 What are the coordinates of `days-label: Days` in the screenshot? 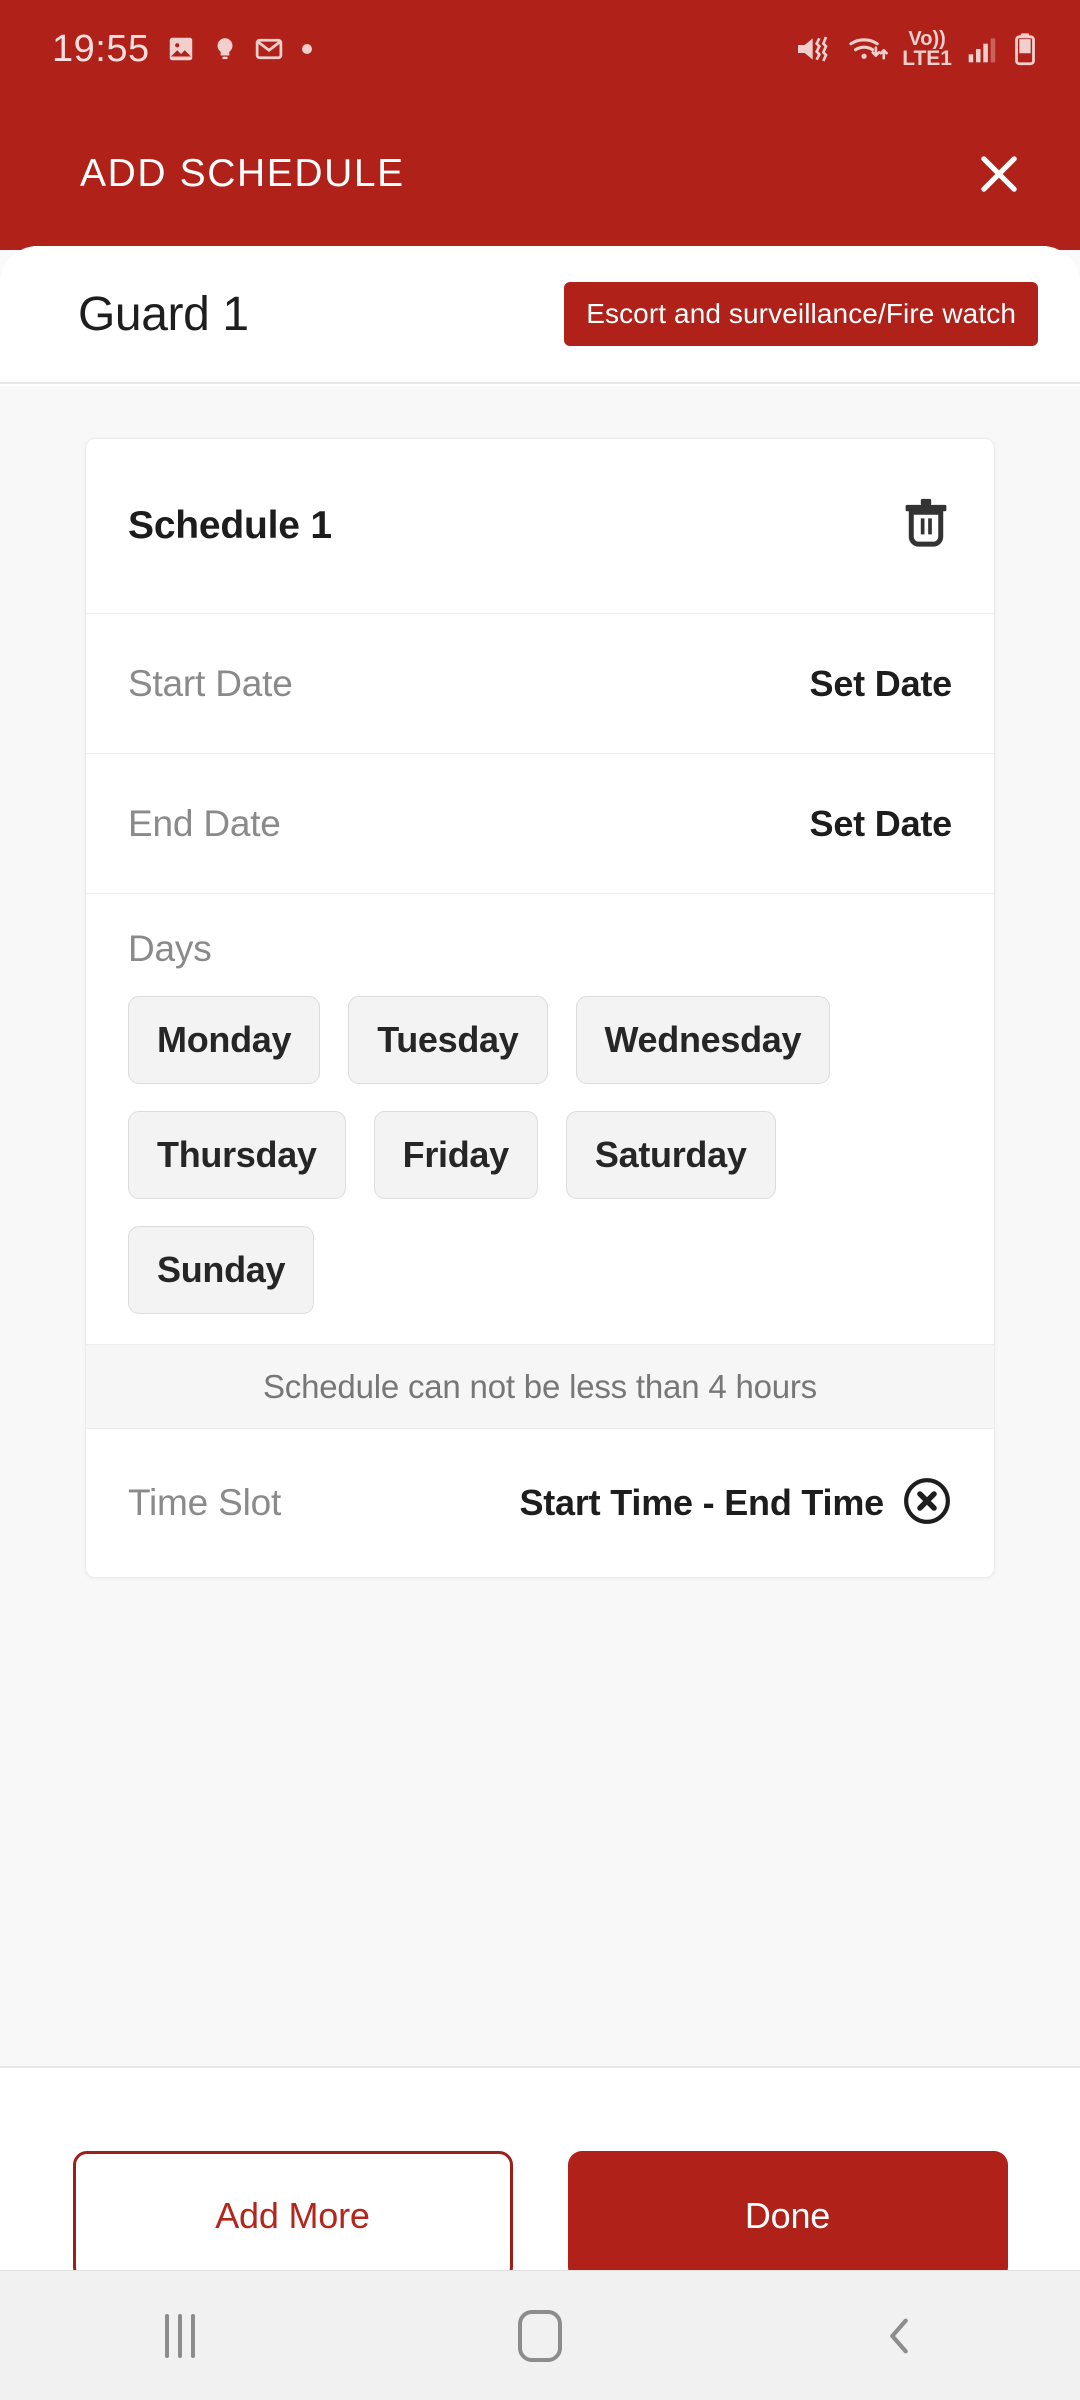 It's located at (170, 948).